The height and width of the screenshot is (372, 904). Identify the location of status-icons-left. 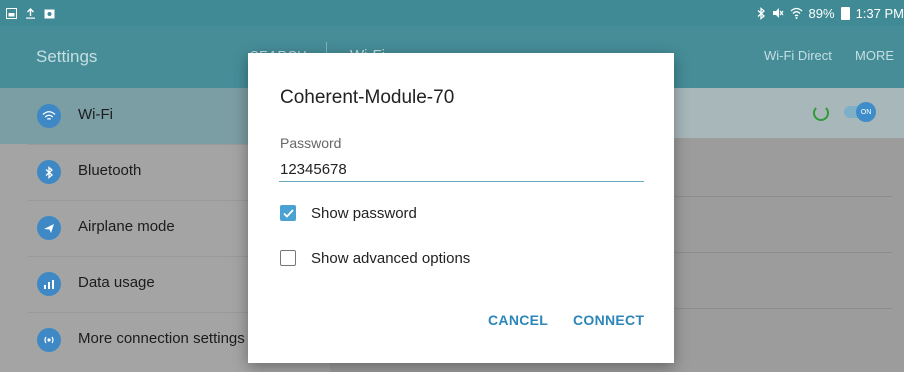
(27, 13).